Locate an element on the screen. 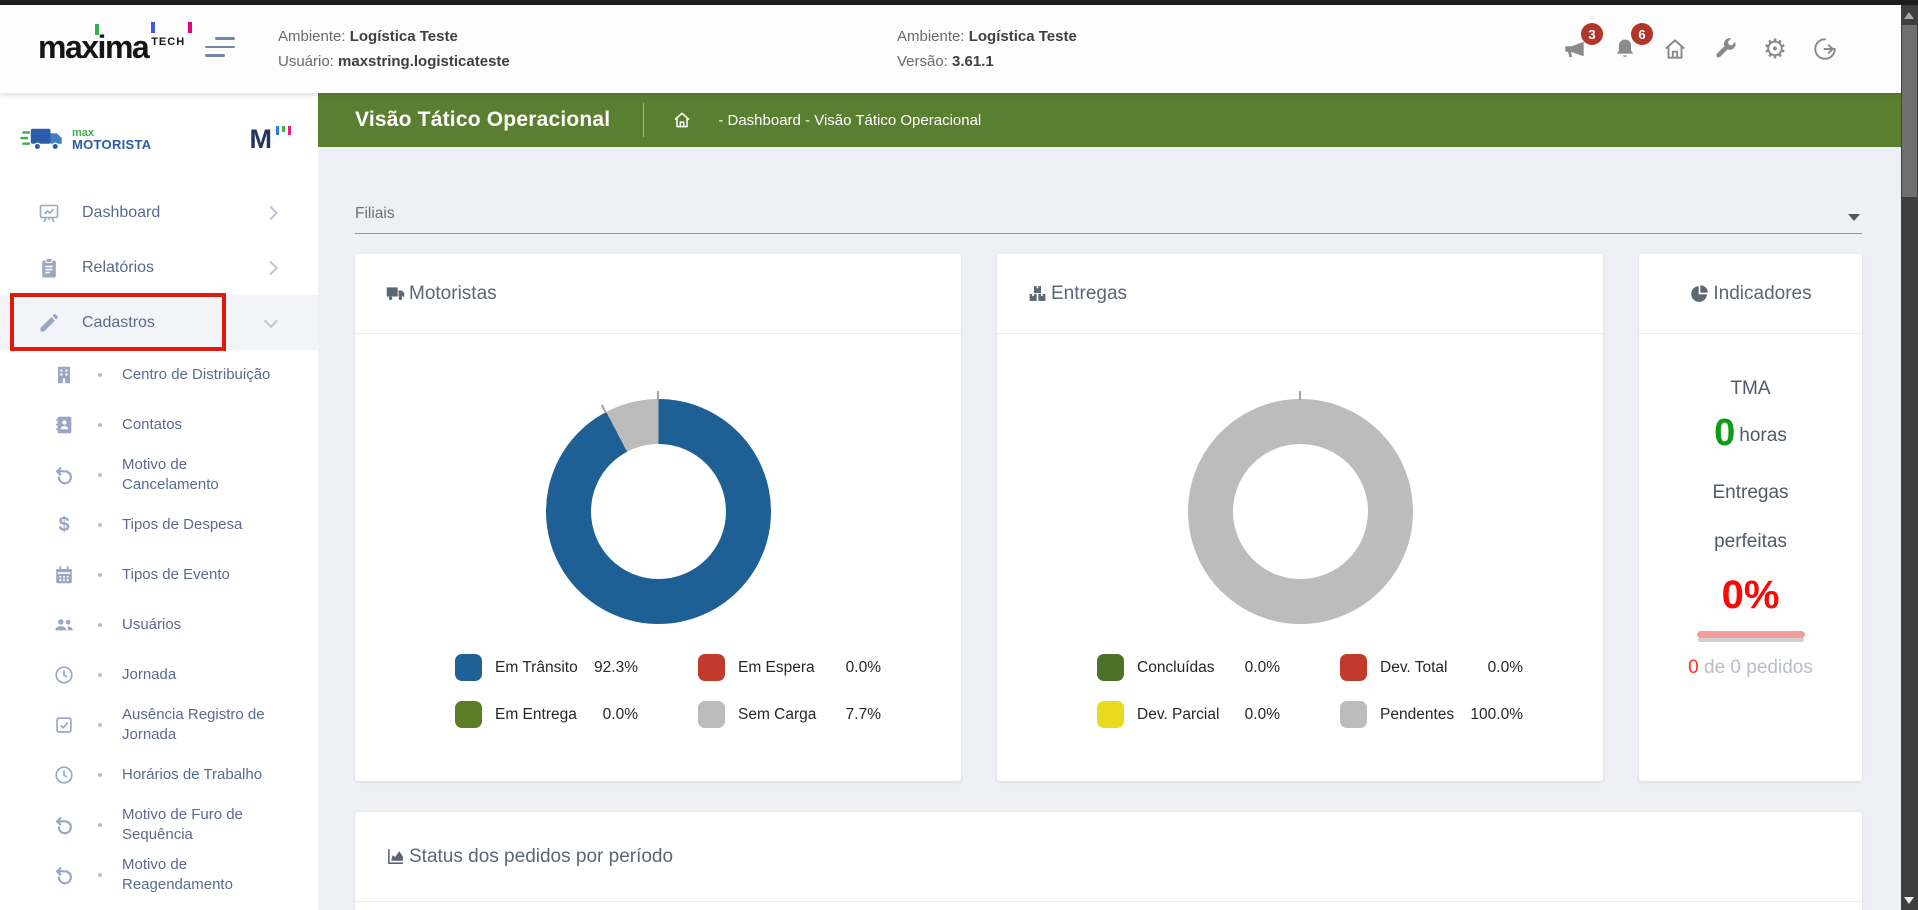 This screenshot has height=910, width=1918. filiais-select: Filiais is located at coordinates (1108, 219).